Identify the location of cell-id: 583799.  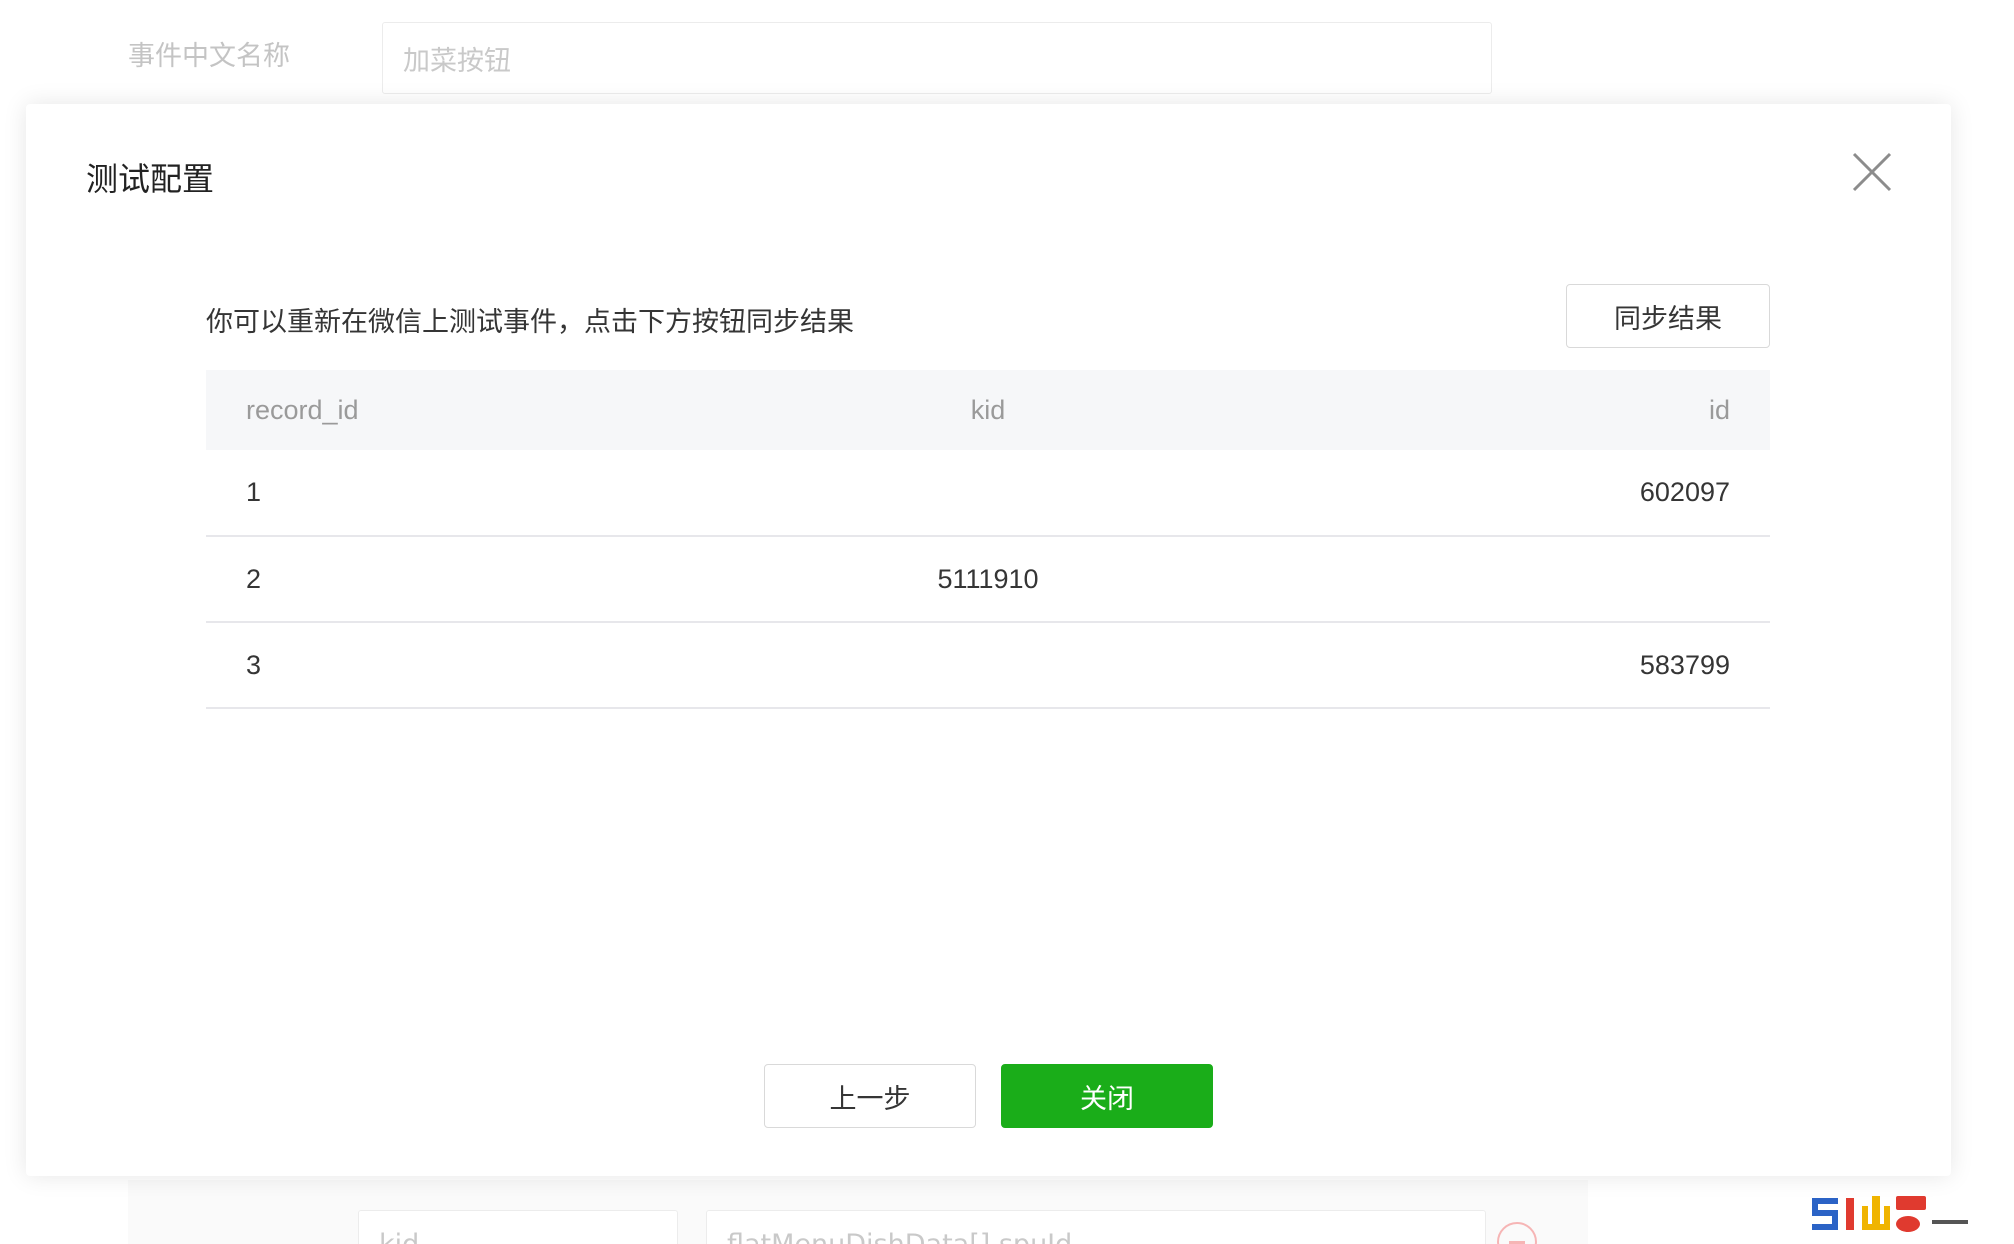
(1684, 664).